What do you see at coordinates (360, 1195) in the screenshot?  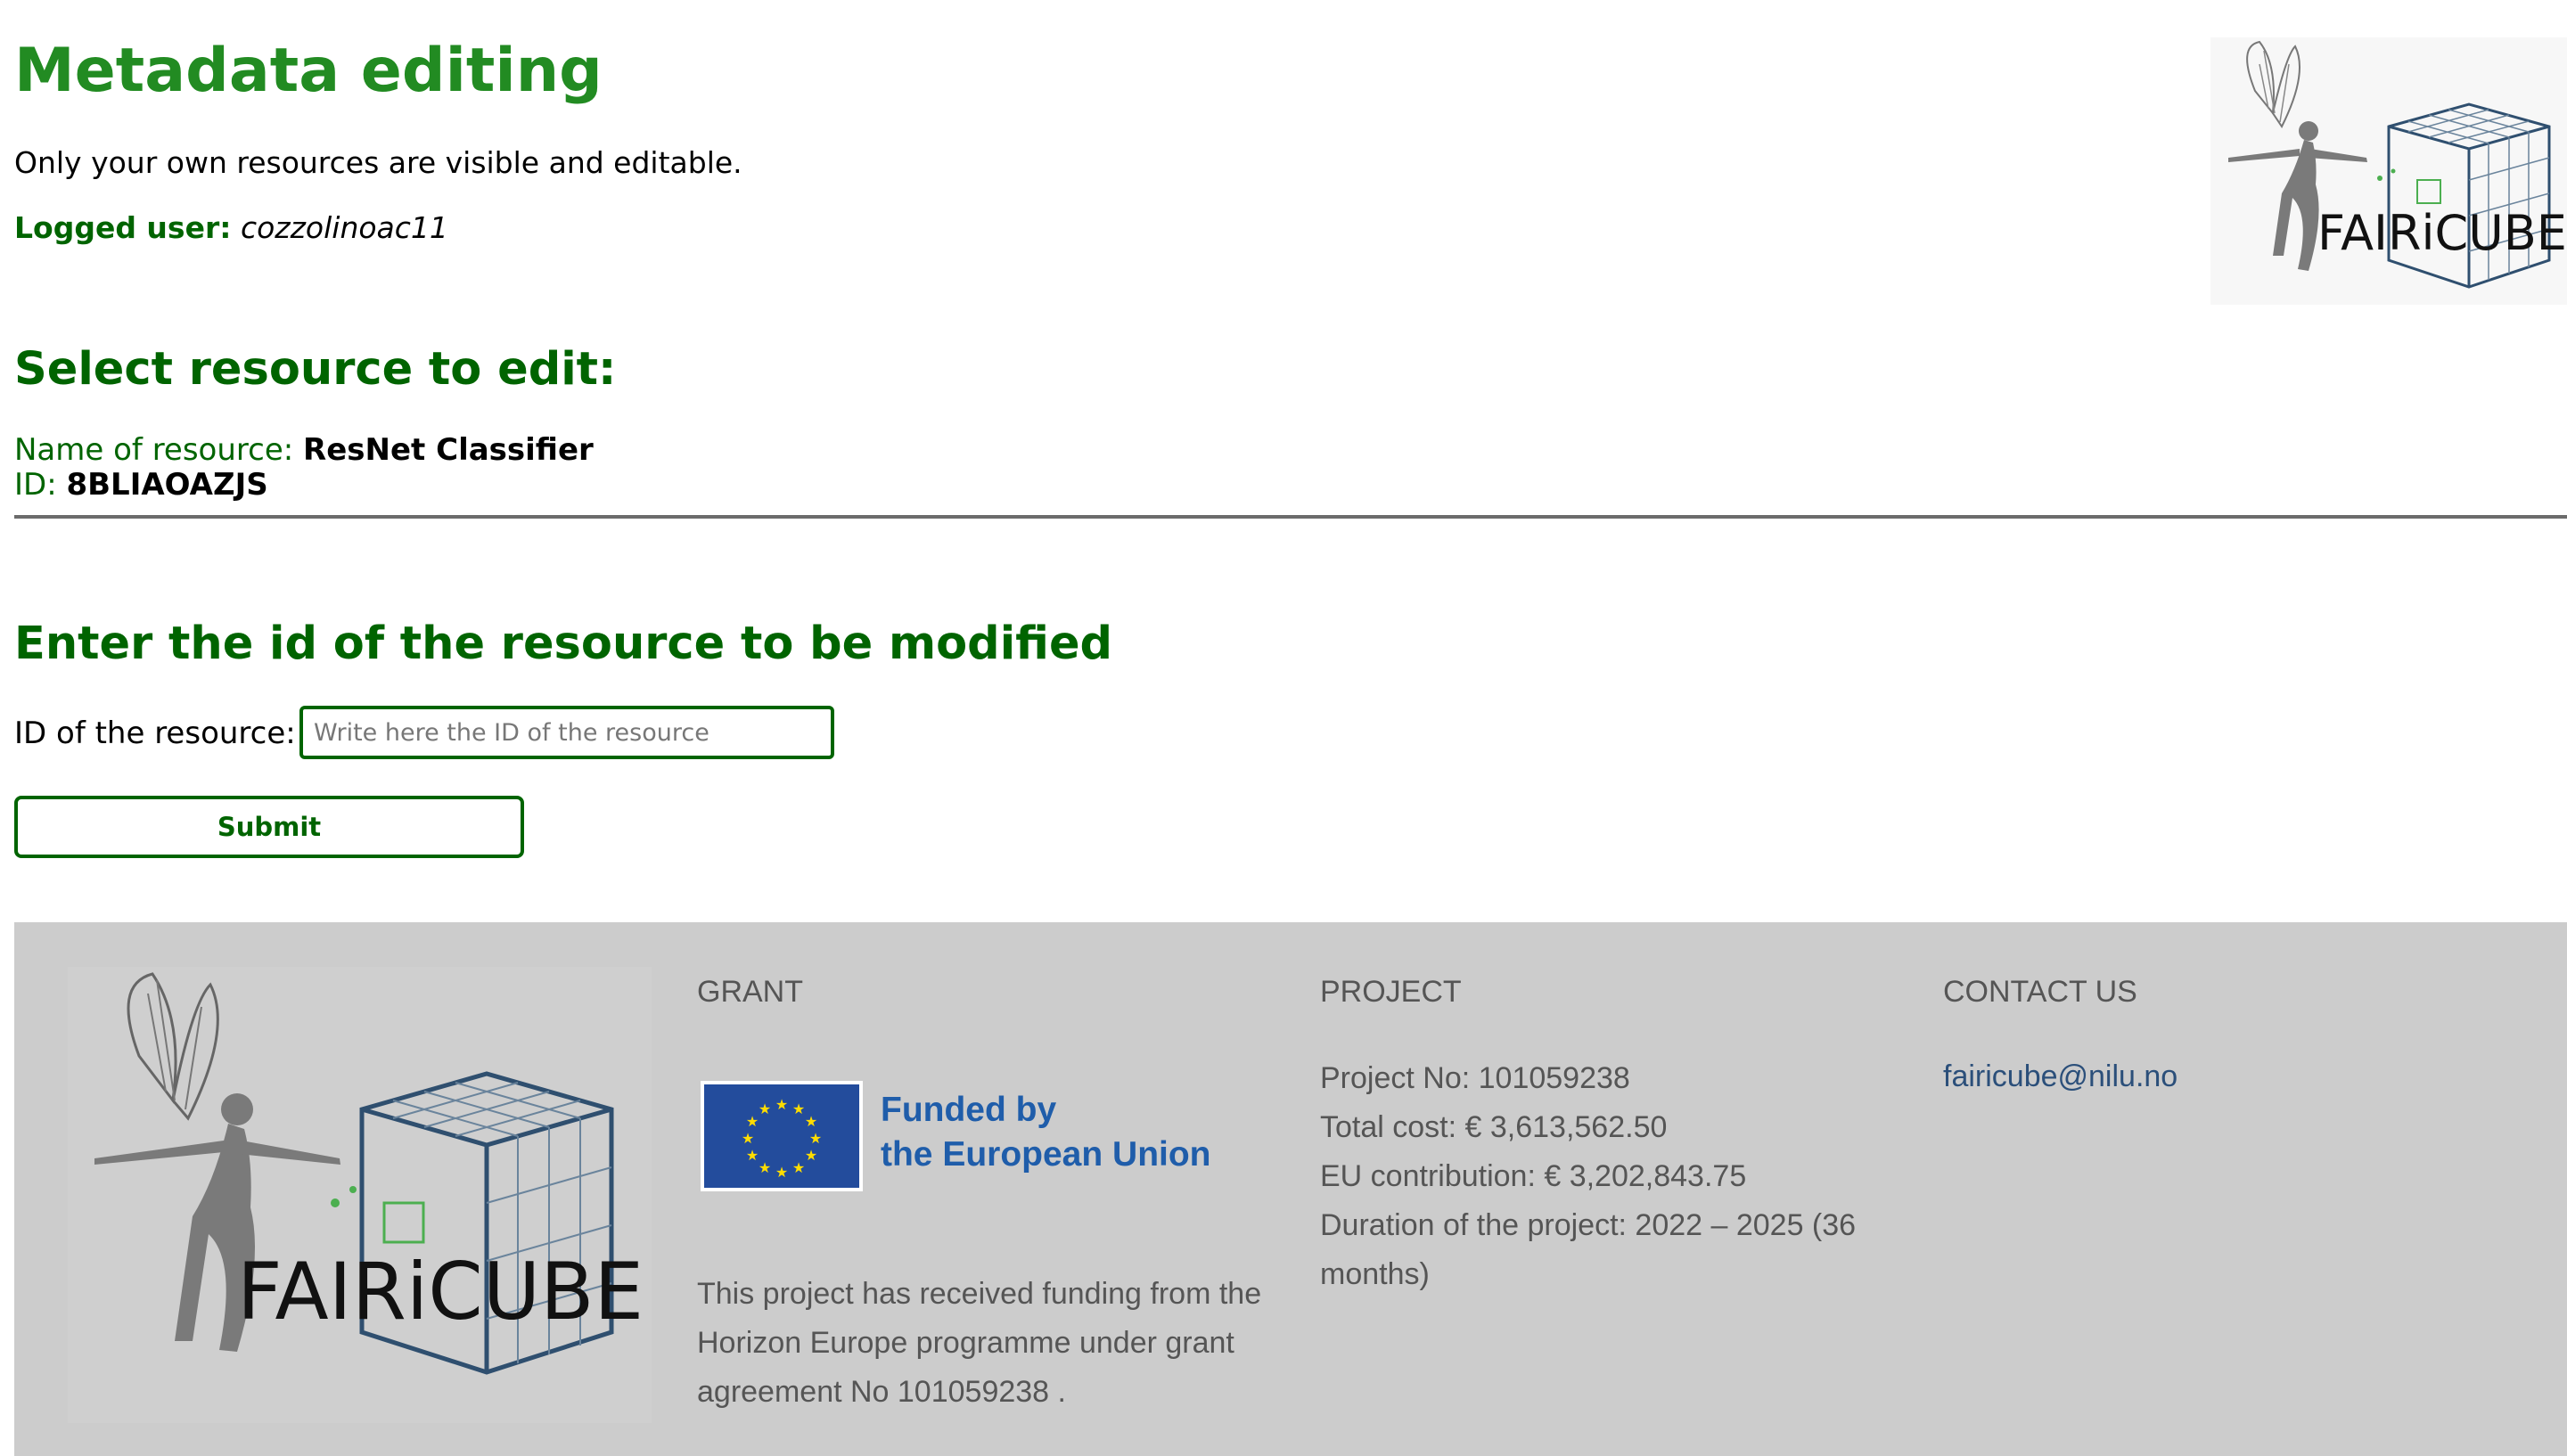 I see `footer-fairicube-logo: FAIRiCUBE` at bounding box center [360, 1195].